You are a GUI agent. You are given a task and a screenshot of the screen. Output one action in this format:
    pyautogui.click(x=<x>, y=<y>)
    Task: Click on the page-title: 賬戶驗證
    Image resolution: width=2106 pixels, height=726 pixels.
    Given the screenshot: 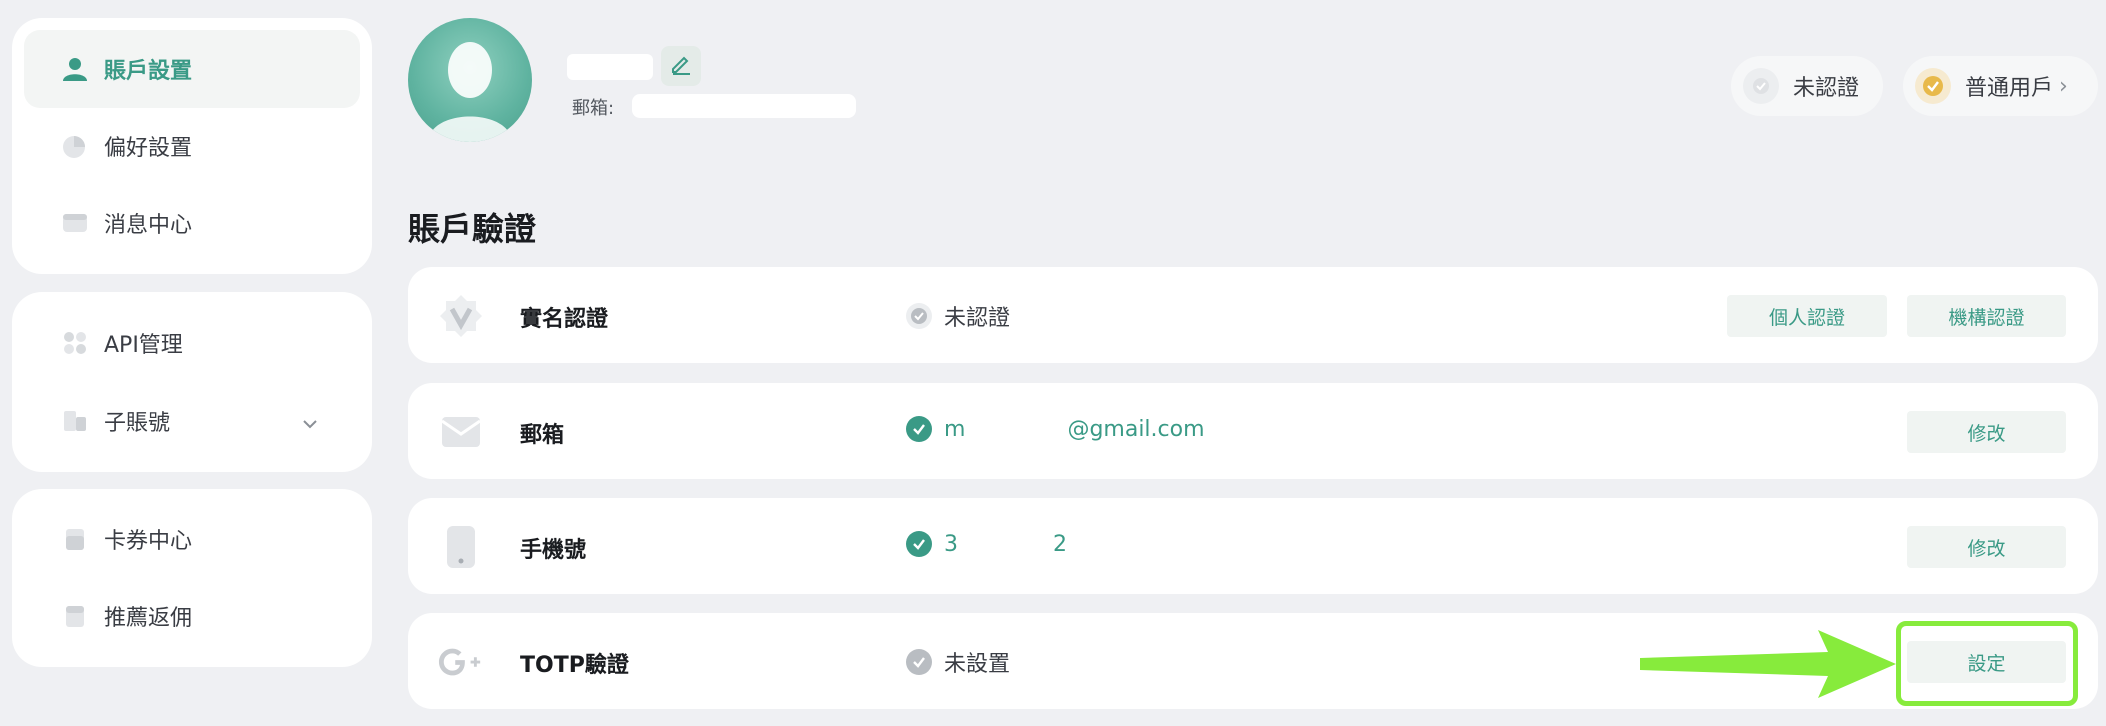 What is the action you would take?
    pyautogui.click(x=472, y=229)
    